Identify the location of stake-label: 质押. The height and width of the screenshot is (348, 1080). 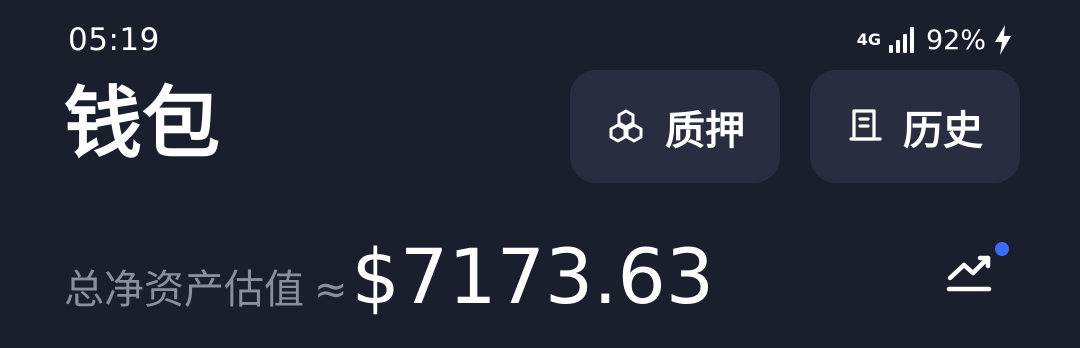
(705, 130).